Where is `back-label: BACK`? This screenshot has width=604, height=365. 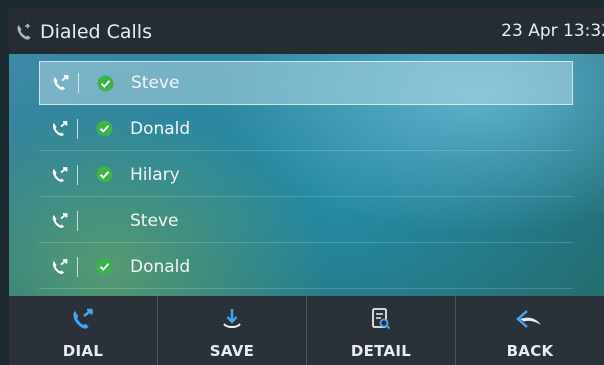 back-label: BACK is located at coordinates (530, 351).